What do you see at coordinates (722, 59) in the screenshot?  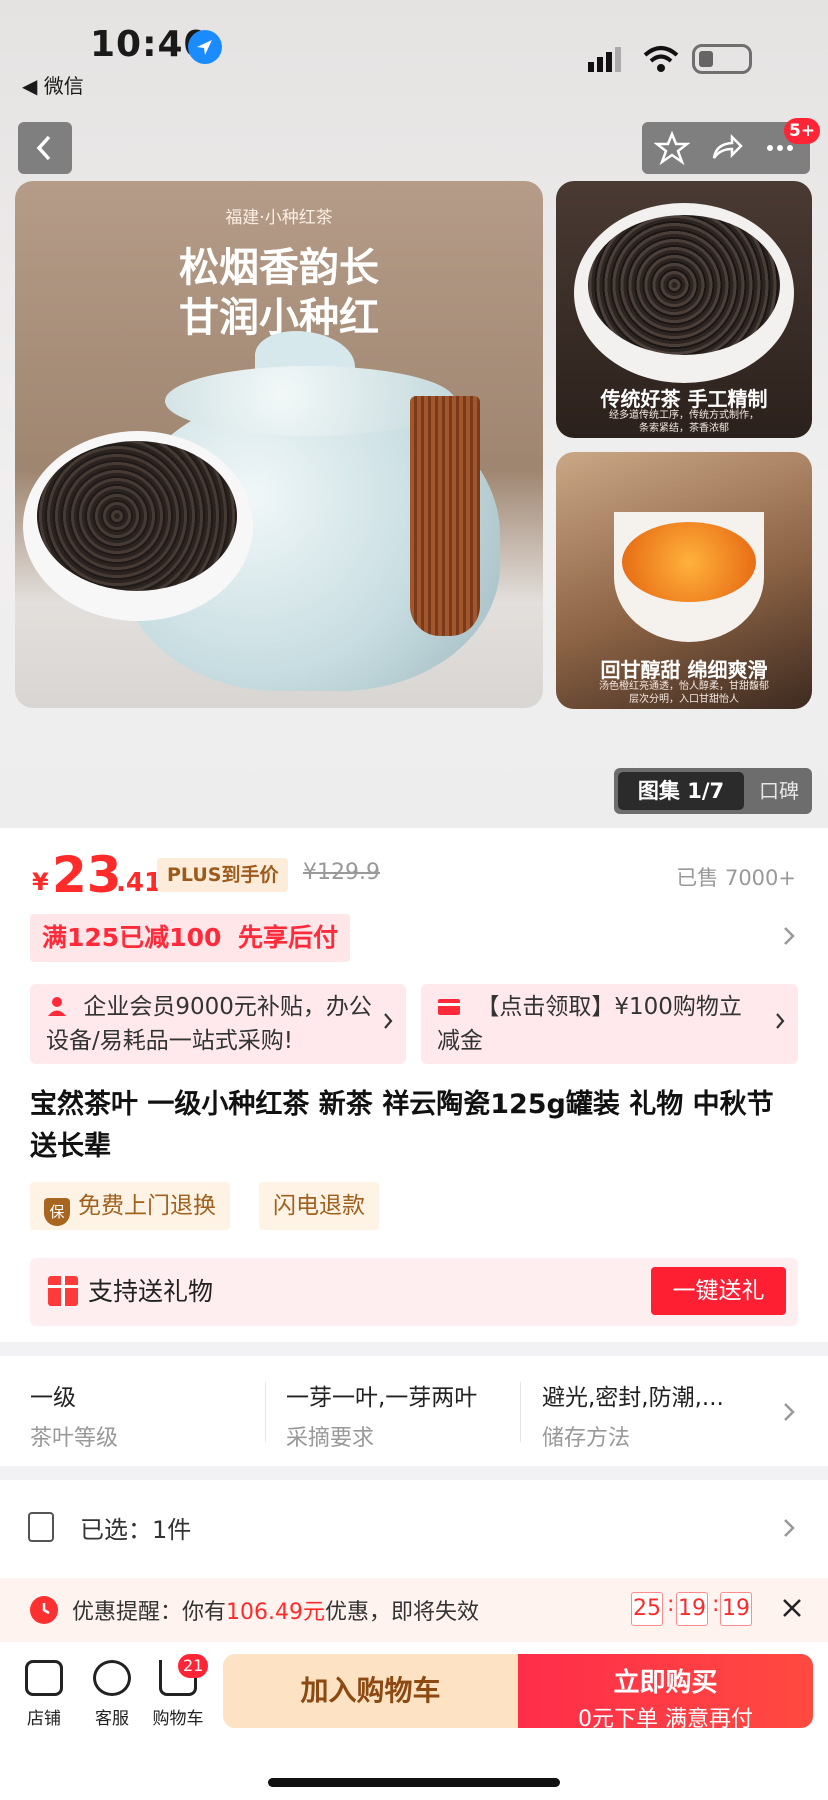 I see `battery-icon` at bounding box center [722, 59].